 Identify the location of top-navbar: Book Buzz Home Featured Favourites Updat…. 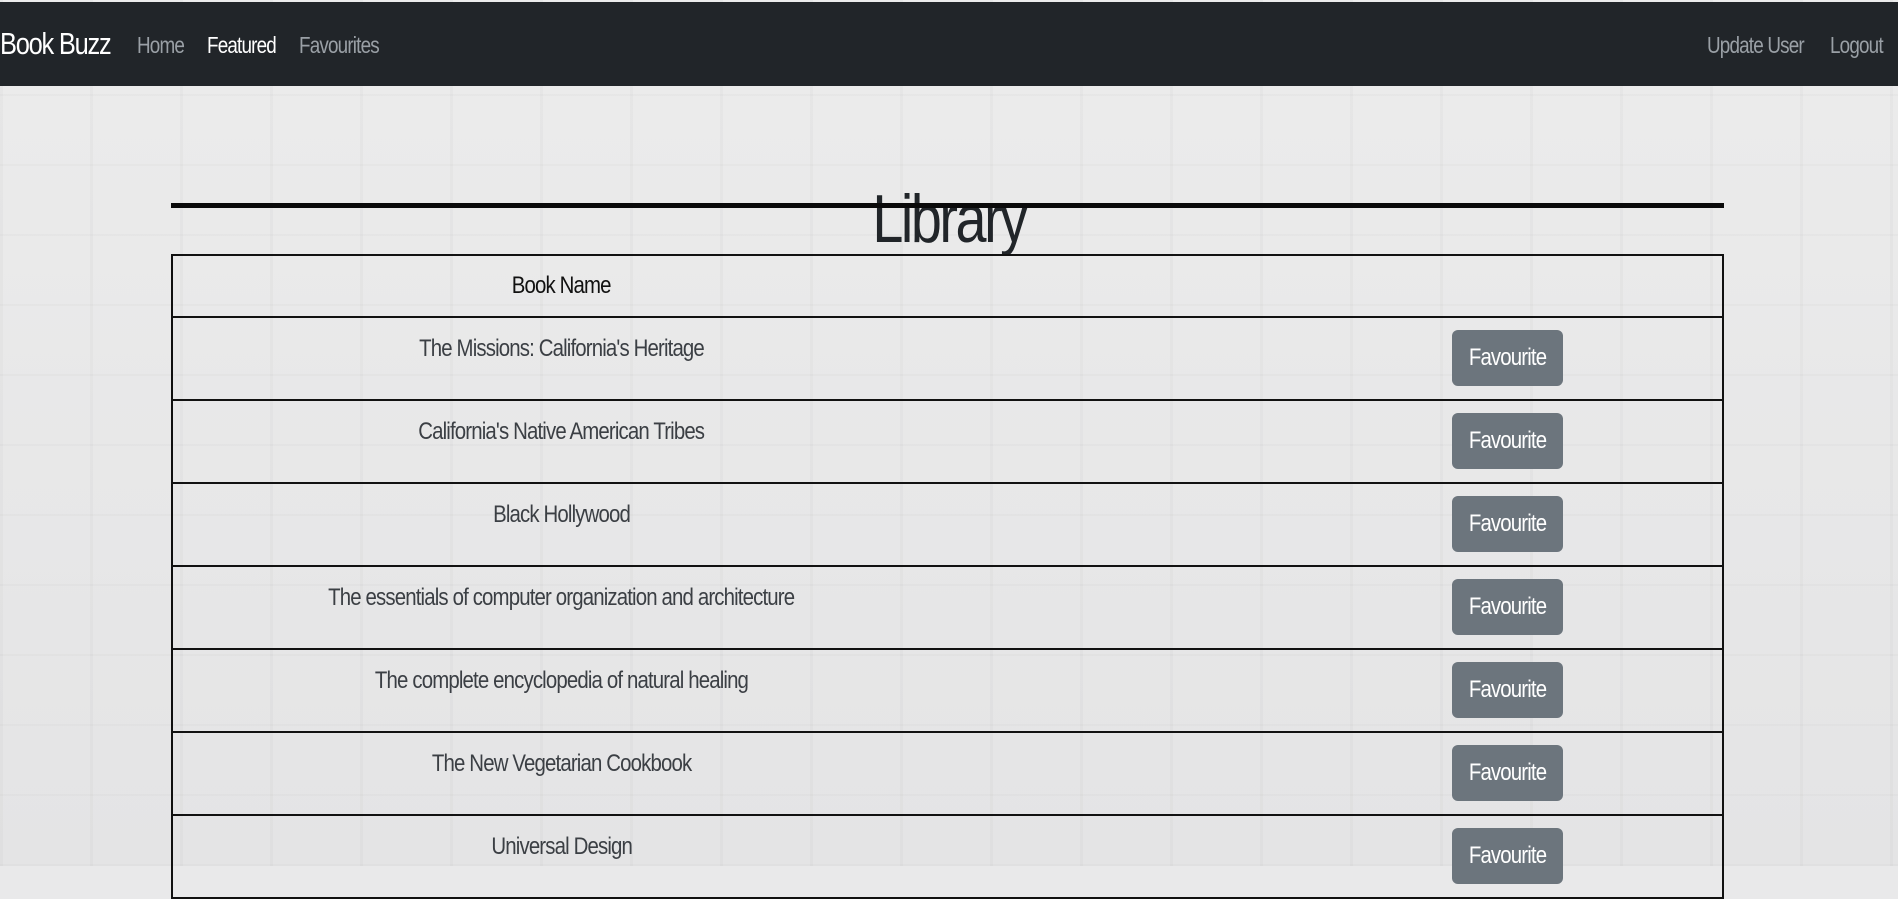
(949, 44).